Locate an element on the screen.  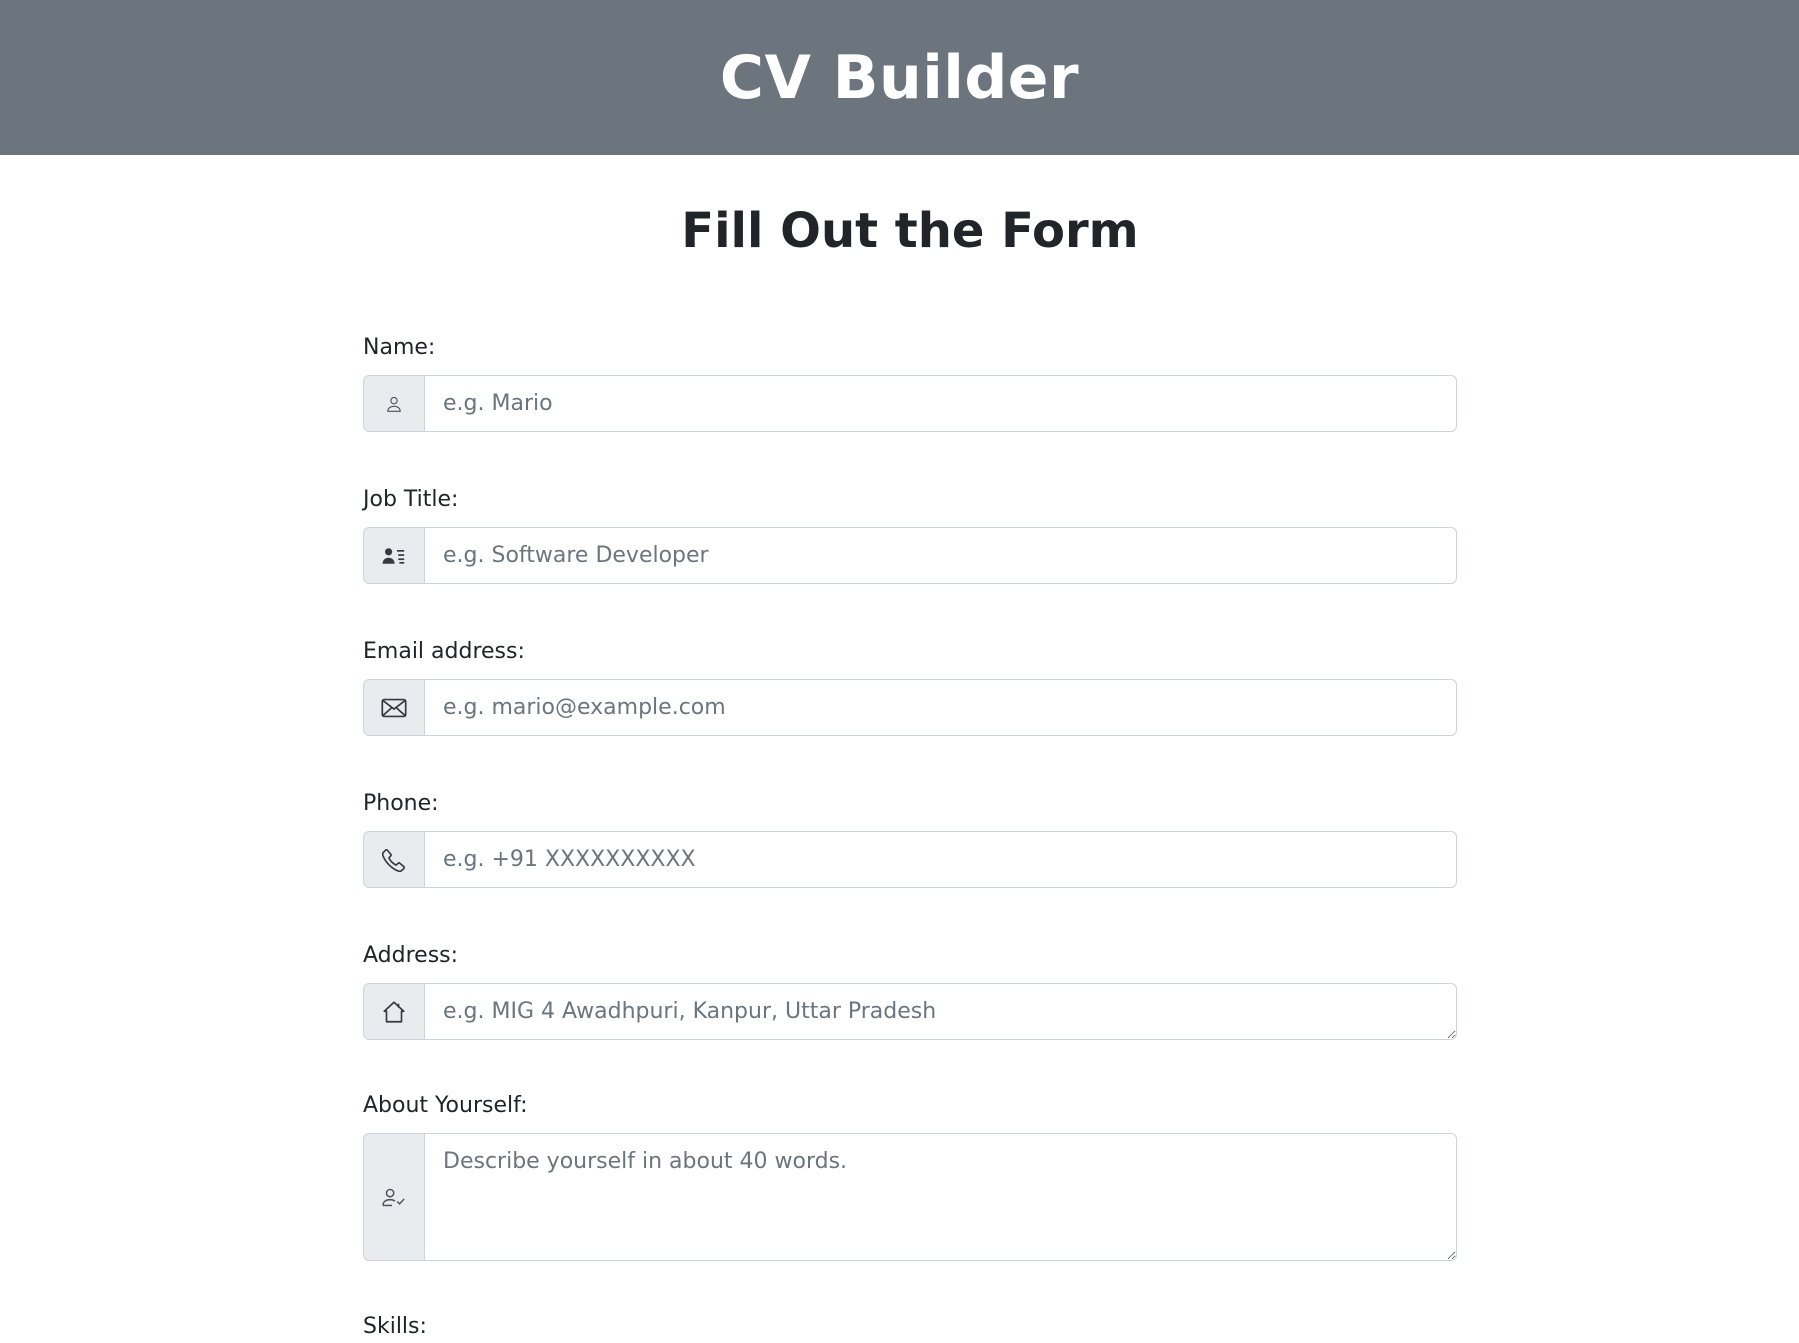
app-header: CV Builder is located at coordinates (899, 77).